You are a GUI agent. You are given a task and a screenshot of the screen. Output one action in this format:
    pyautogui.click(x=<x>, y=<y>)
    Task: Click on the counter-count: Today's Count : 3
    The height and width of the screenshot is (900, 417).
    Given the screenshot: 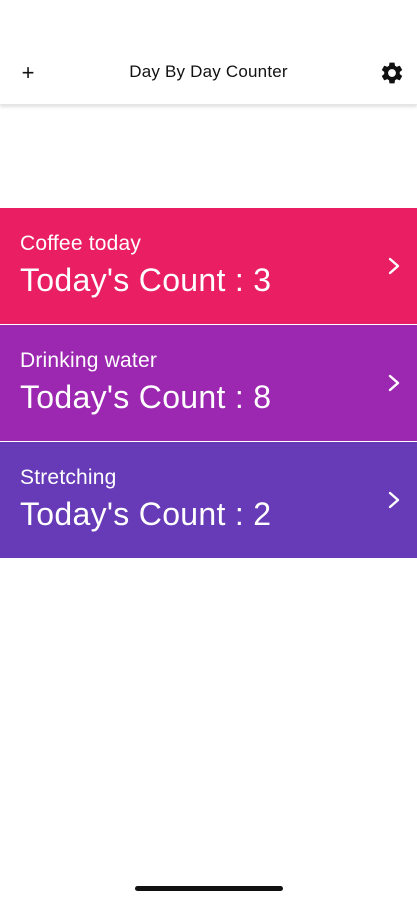 What is the action you would take?
    pyautogui.click(x=146, y=280)
    